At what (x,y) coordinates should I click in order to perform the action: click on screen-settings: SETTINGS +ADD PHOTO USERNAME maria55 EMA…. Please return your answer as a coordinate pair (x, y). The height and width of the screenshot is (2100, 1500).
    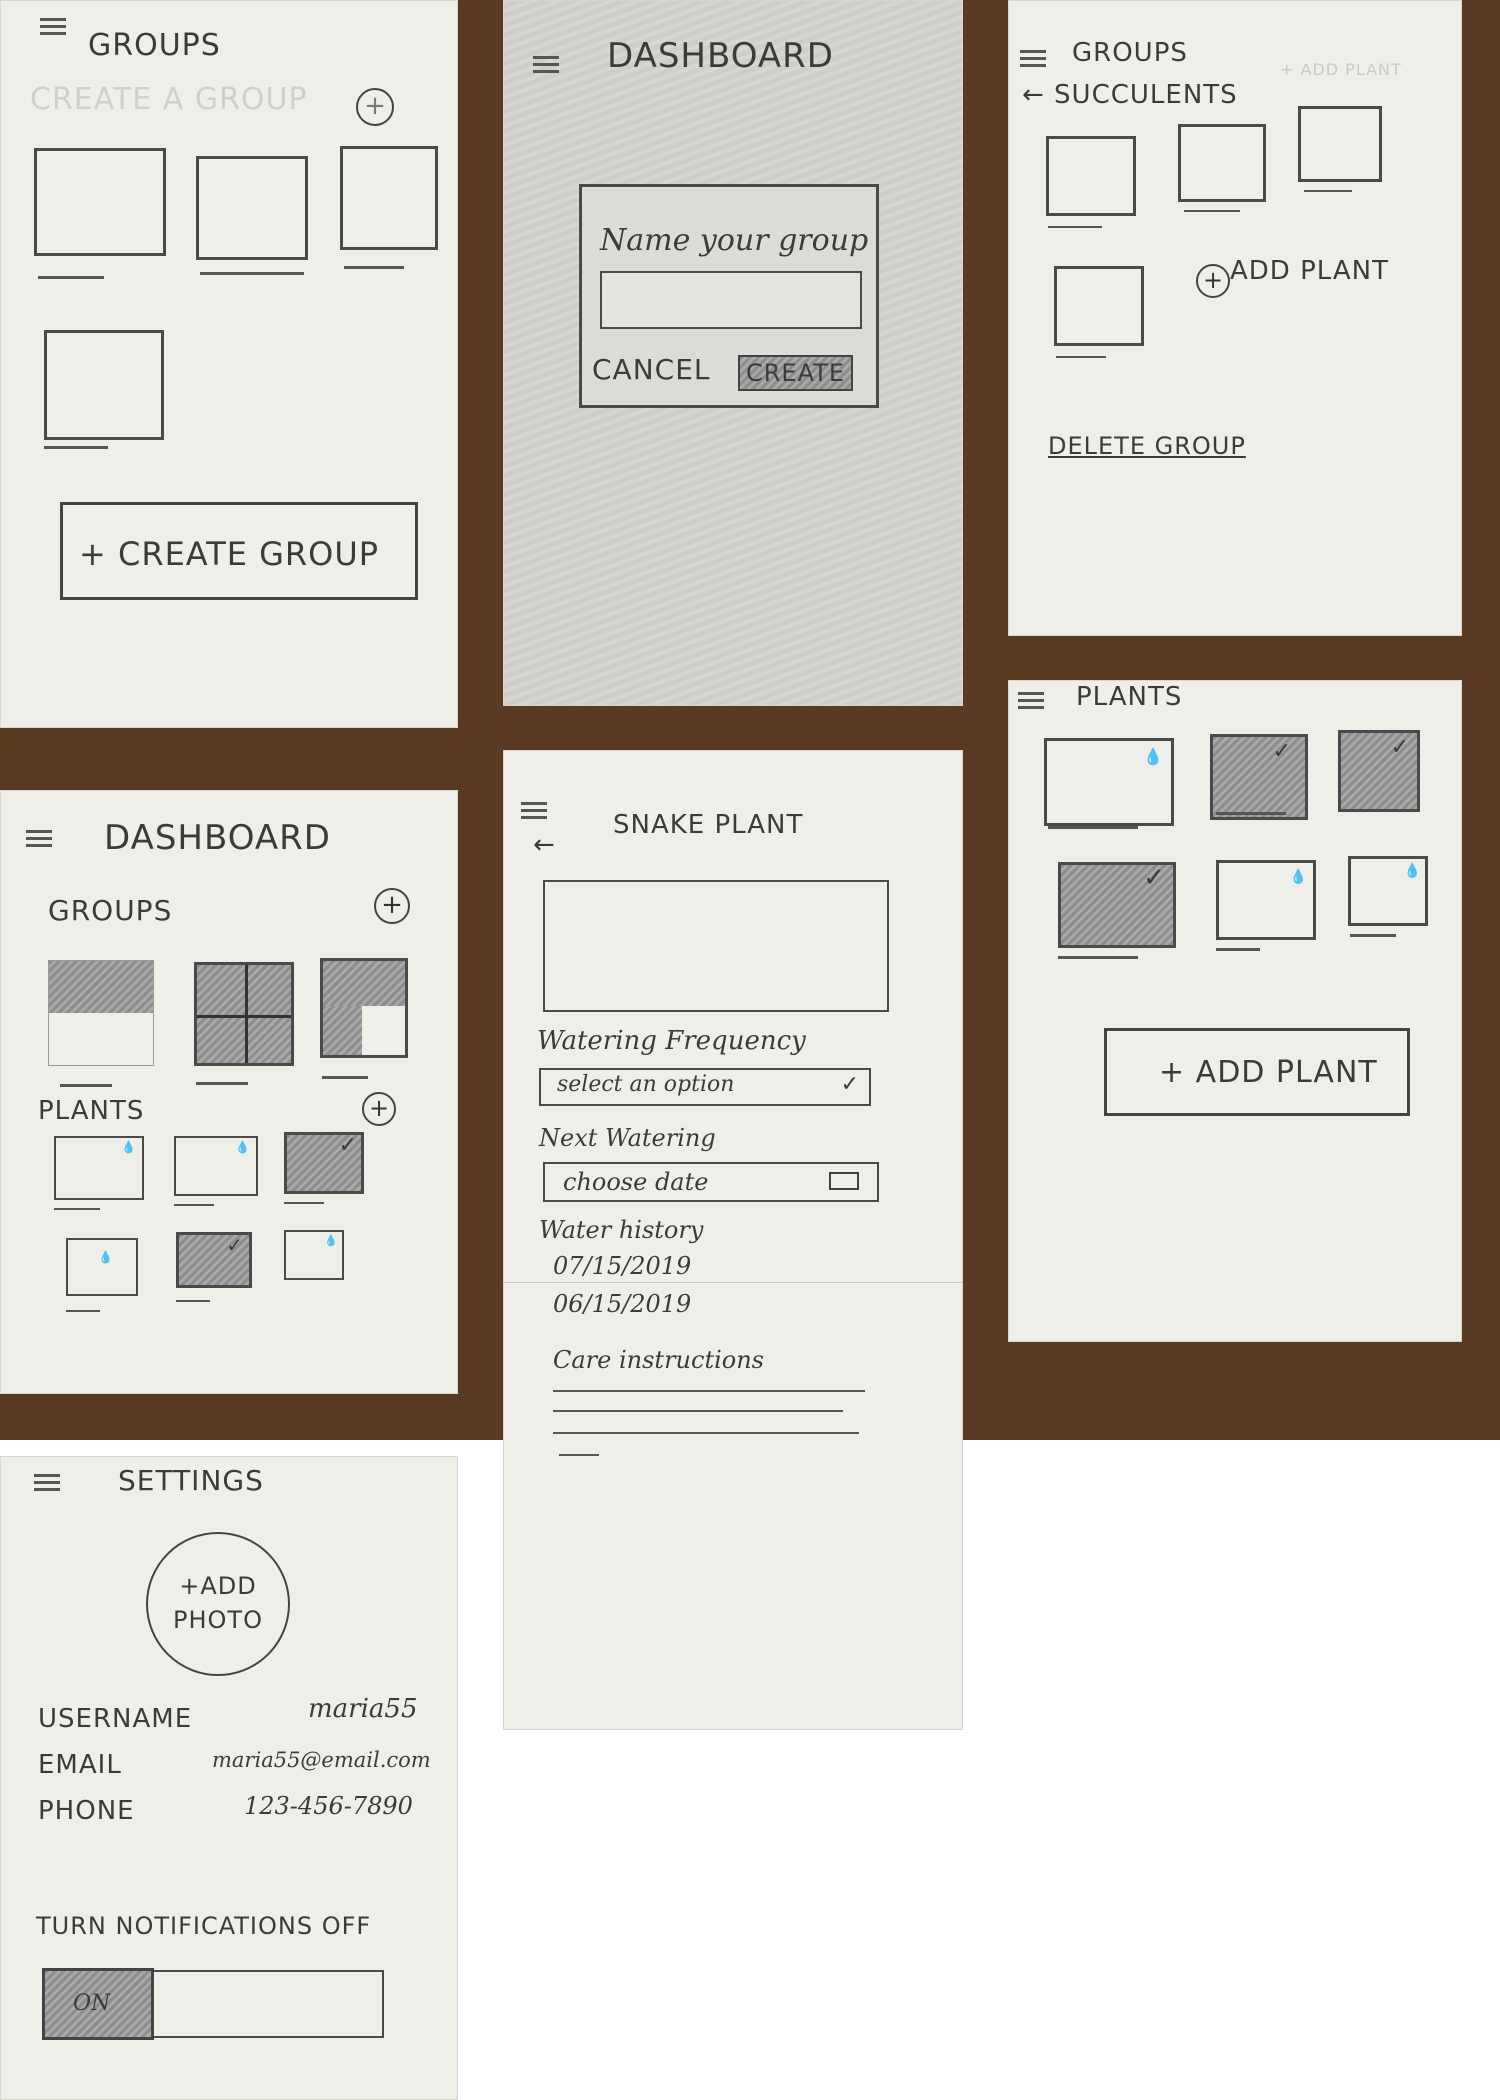
    Looking at the image, I should click on (229, 1778).